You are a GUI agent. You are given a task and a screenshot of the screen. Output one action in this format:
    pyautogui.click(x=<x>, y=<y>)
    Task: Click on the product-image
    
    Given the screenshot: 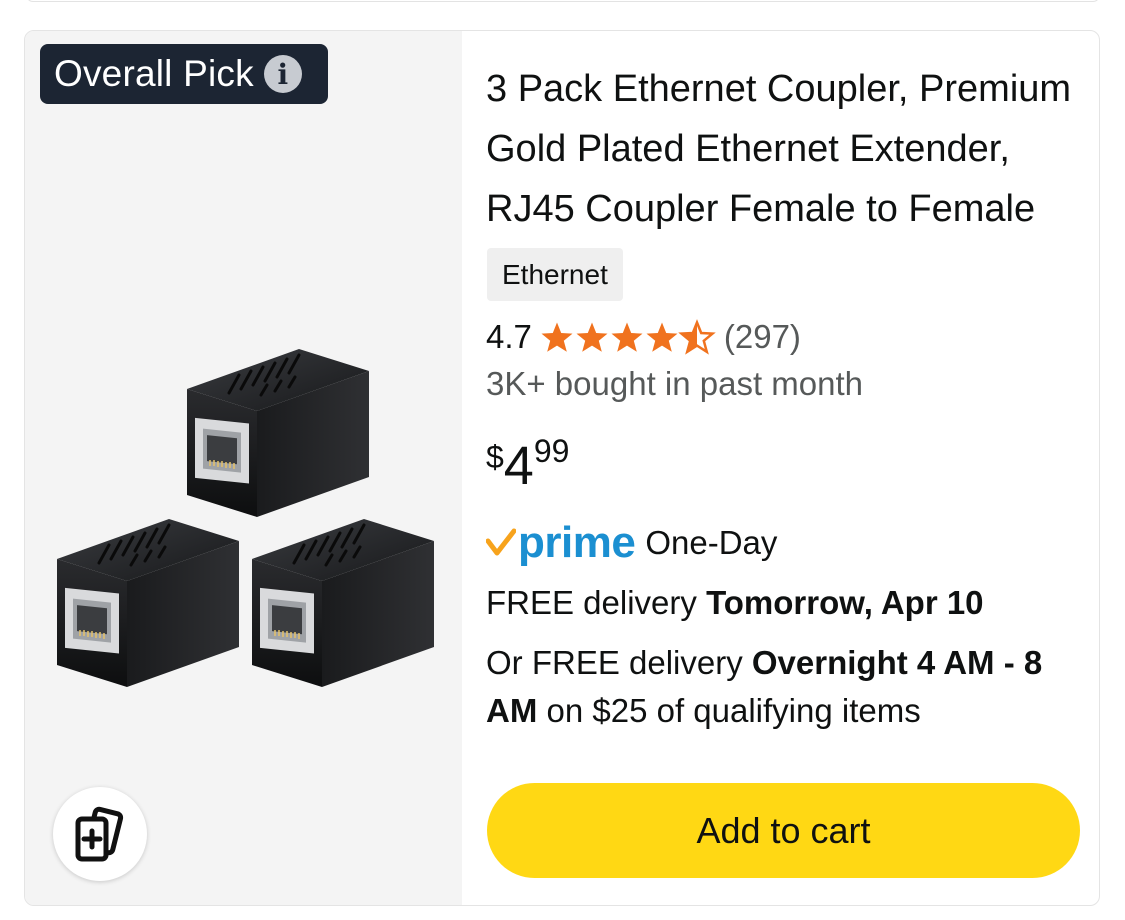 What is the action you would take?
    pyautogui.click(x=247, y=512)
    